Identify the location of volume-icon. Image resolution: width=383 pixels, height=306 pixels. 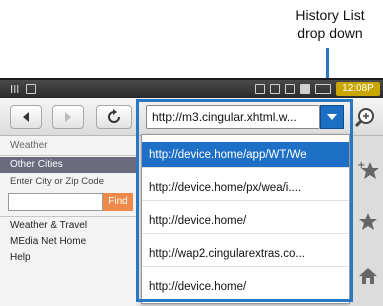
(305, 89).